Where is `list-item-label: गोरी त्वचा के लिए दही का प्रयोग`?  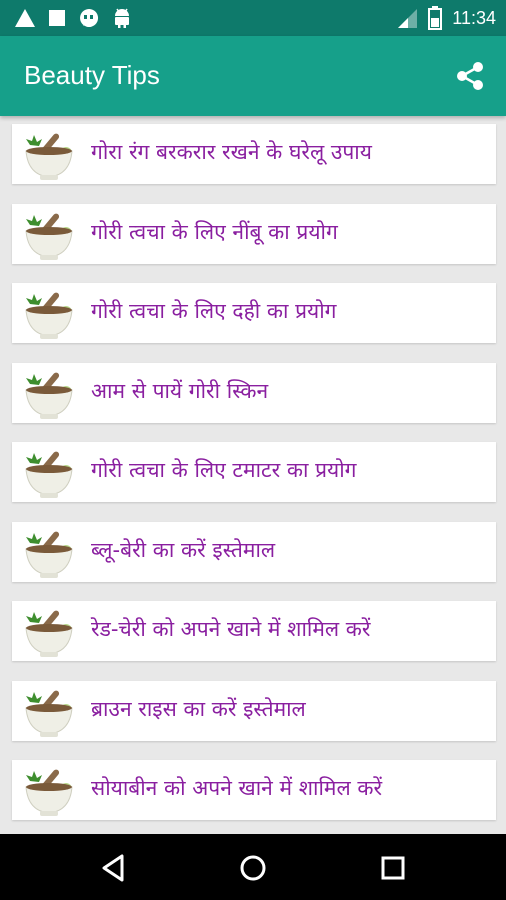 list-item-label: गोरी त्वचा के लिए दही का प्रयोग is located at coordinates (214, 311).